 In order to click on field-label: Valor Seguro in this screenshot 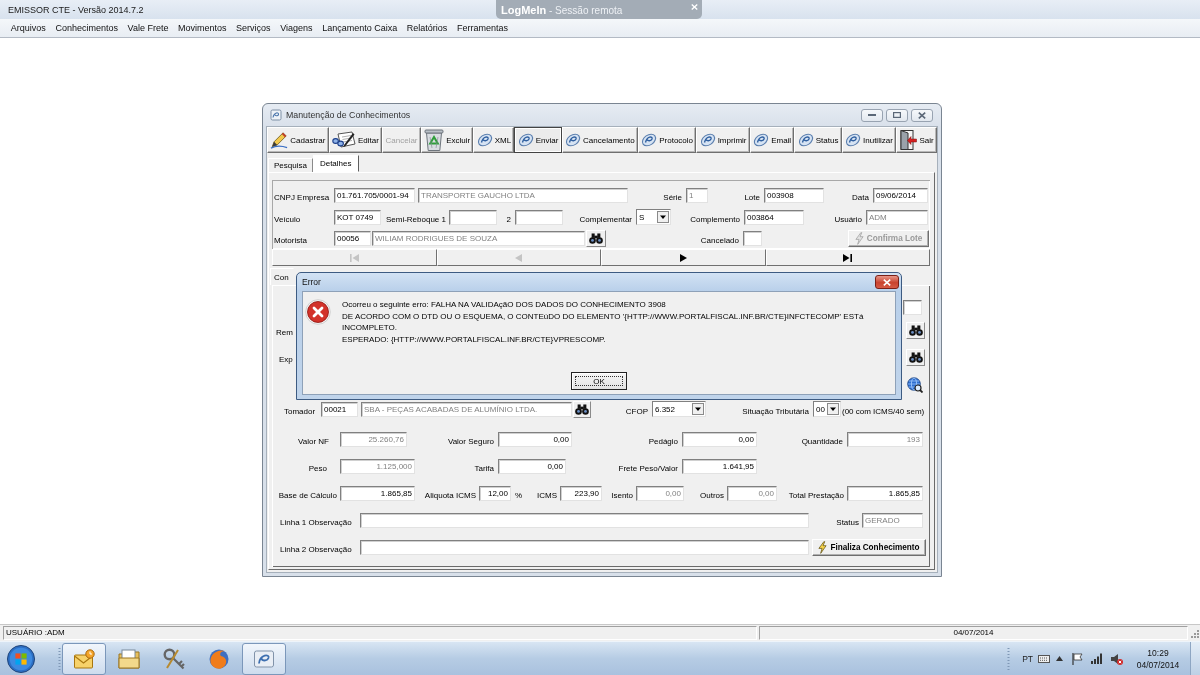, I will do `click(470, 442)`.